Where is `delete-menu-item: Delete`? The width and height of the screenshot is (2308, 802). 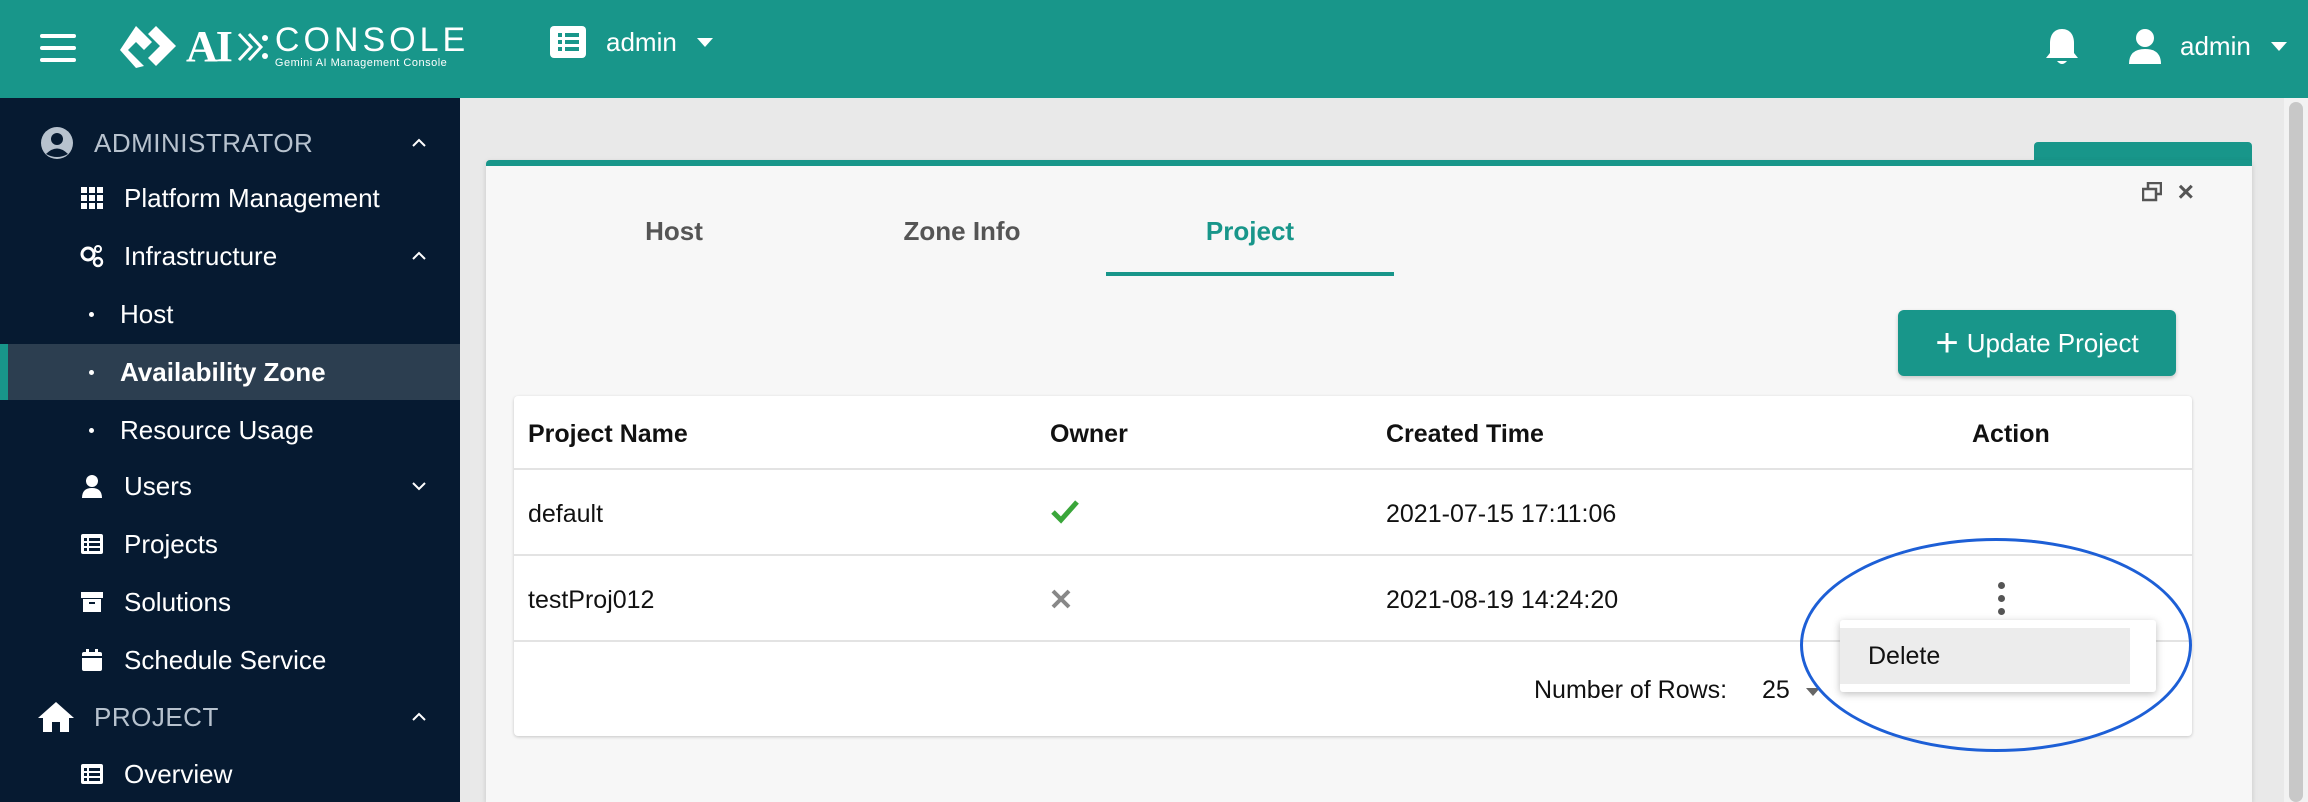
delete-menu-item: Delete is located at coordinates (1985, 656).